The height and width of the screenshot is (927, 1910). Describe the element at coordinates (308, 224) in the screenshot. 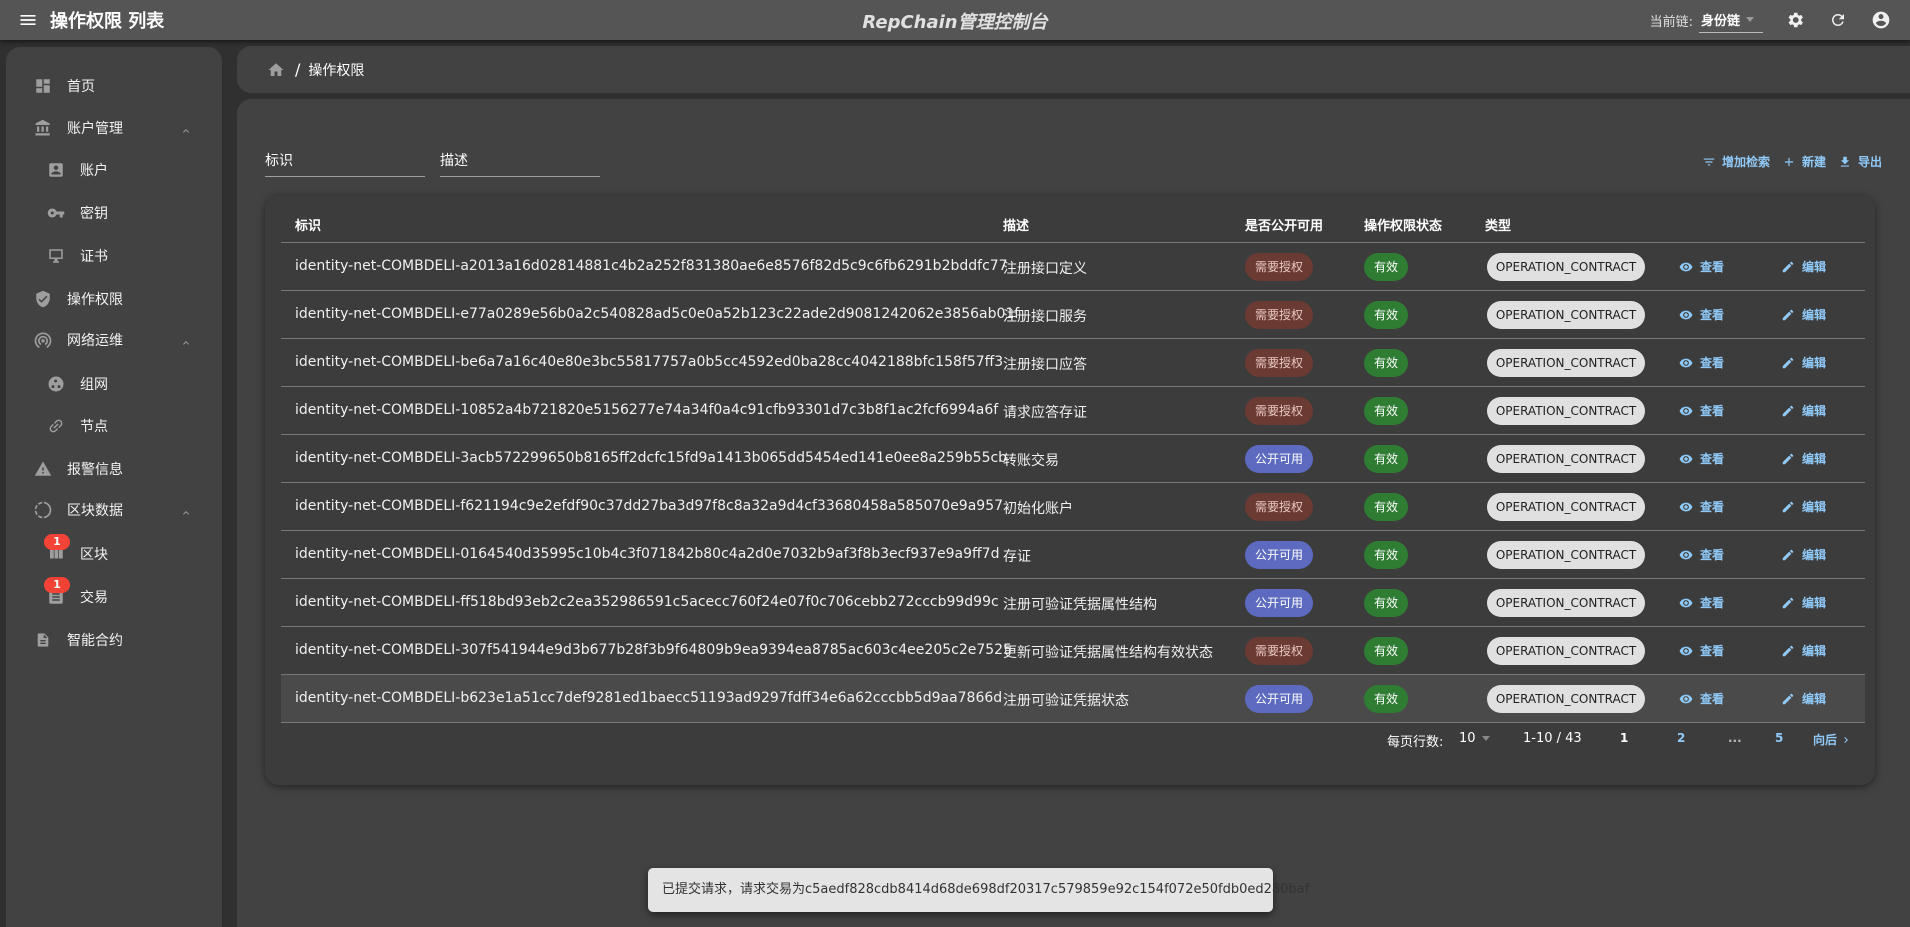

I see `header-id: 标识` at that location.